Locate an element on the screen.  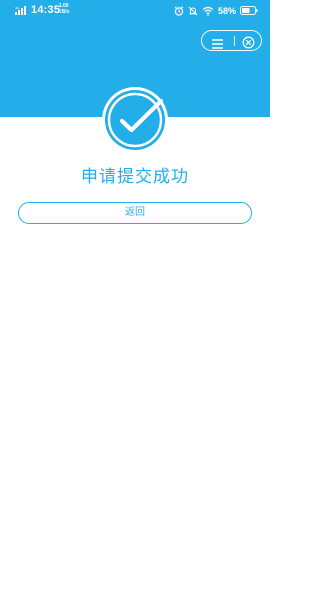
menu-icon is located at coordinates (217, 42).